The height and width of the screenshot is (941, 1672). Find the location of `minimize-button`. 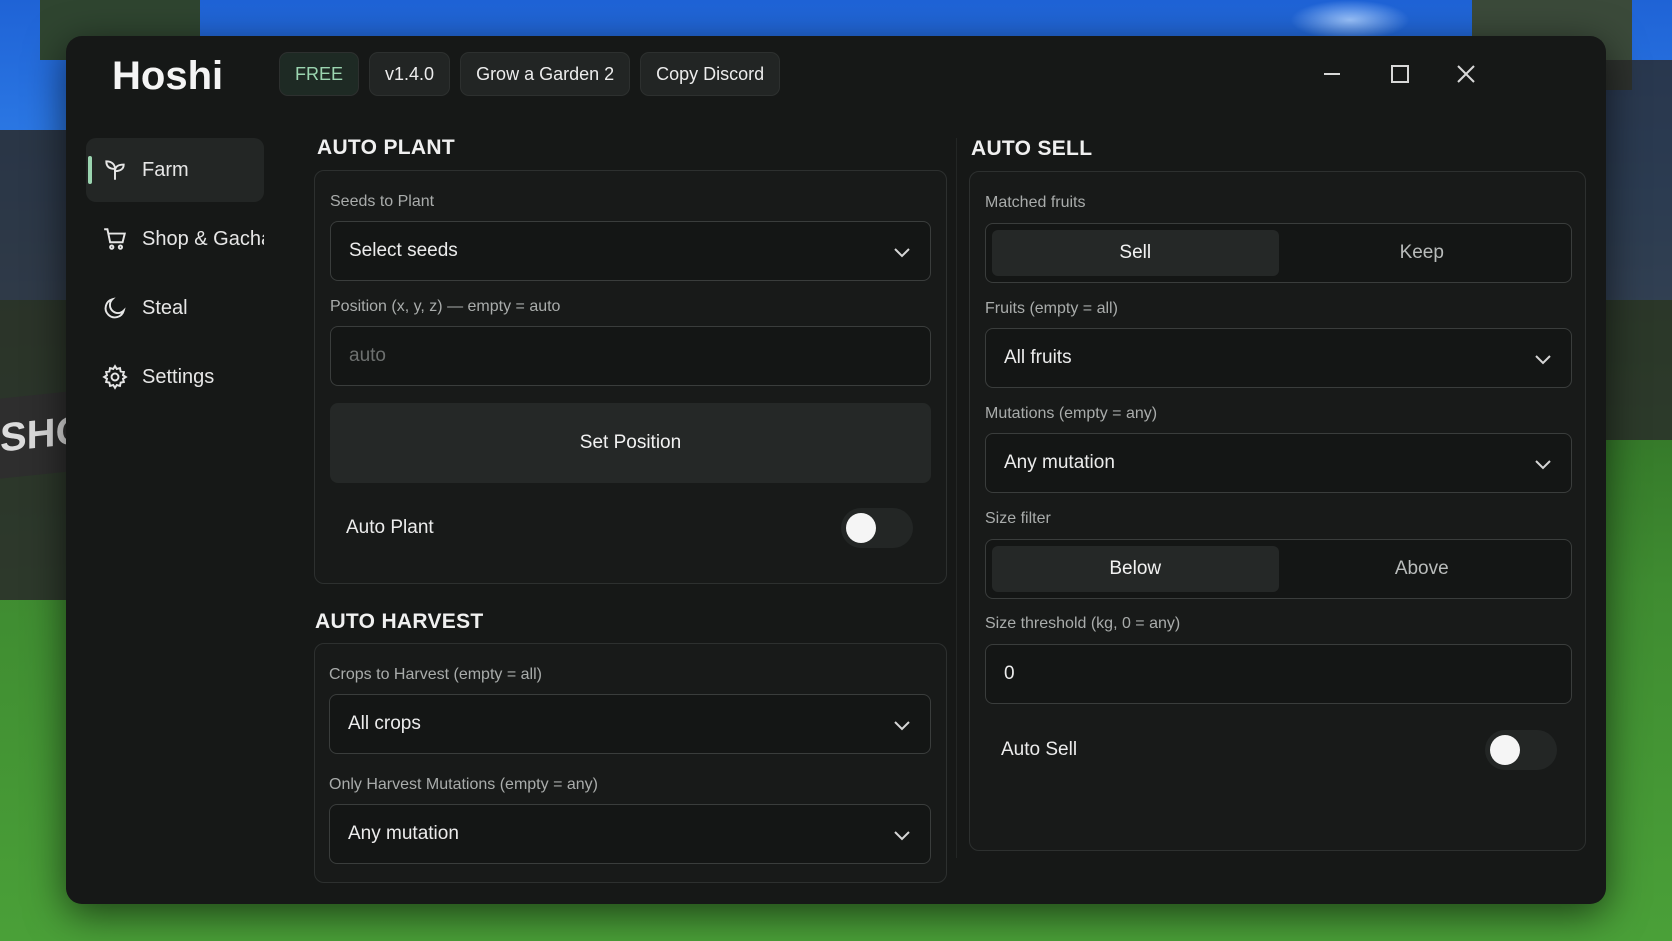

minimize-button is located at coordinates (1332, 74).